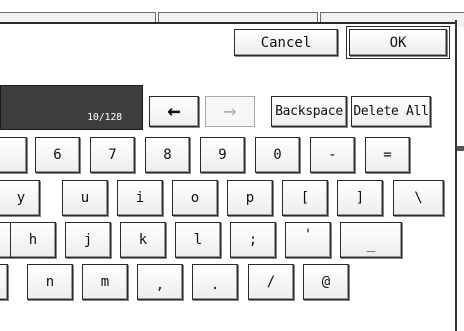 This screenshot has width=464, height=331. I want to click on key-h: h, so click(33, 240).